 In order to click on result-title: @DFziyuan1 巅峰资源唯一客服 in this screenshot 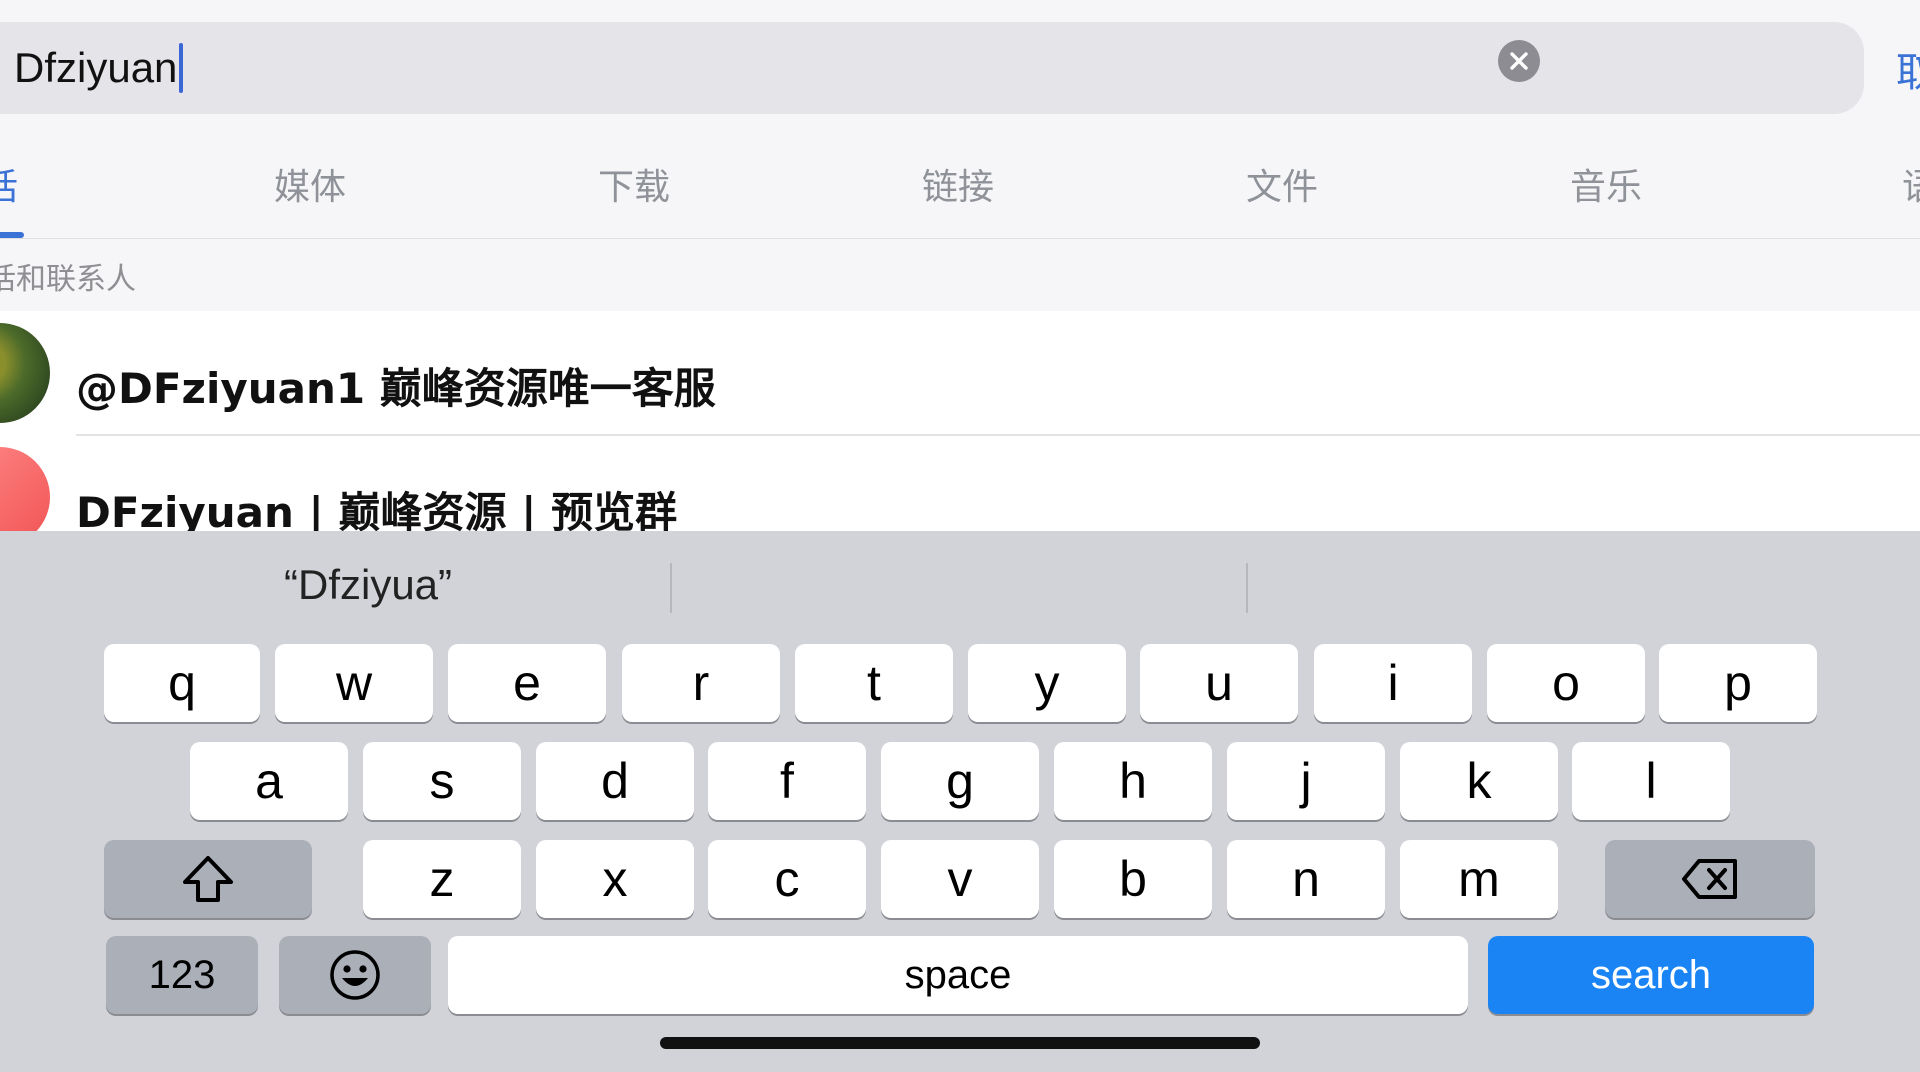, I will do `click(396, 388)`.